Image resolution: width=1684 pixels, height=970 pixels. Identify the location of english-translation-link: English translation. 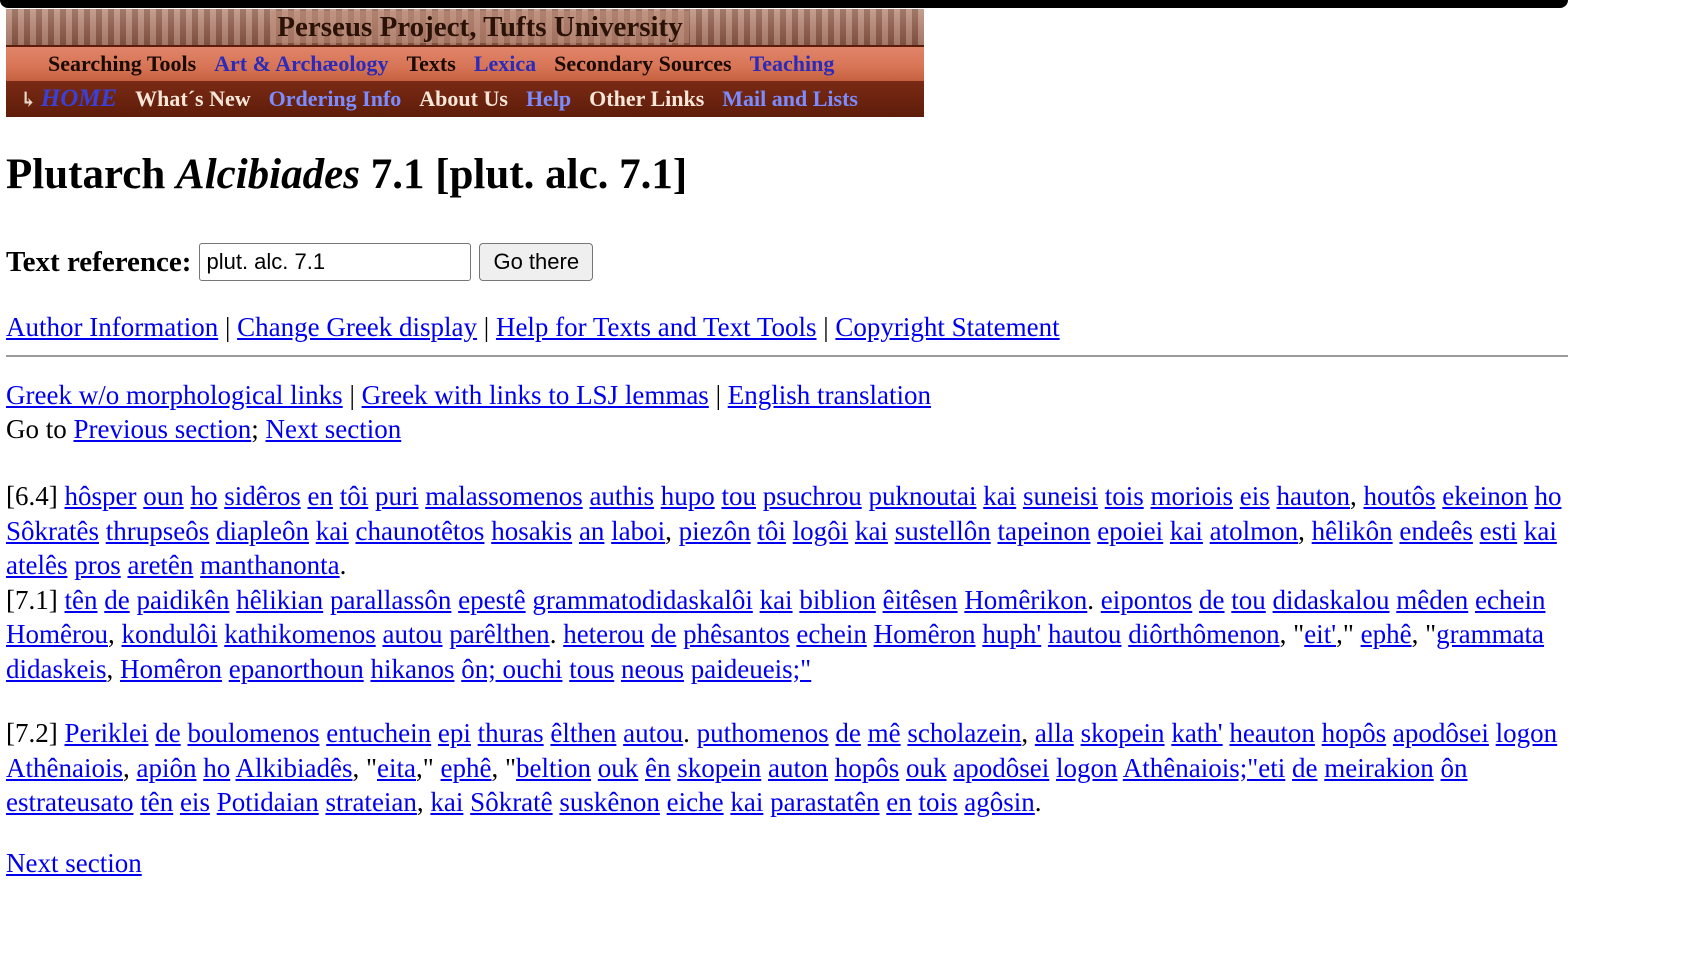
(829, 395).